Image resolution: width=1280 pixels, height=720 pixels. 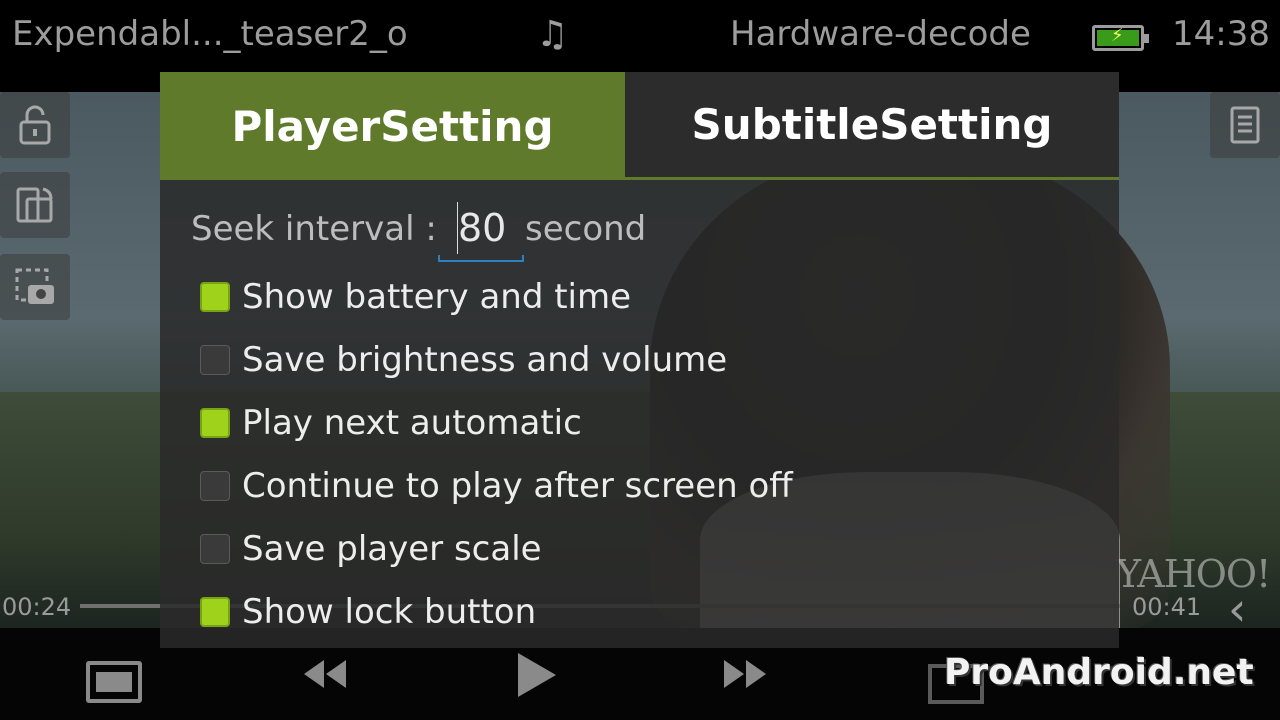 I want to click on option-label: Continue to play after screen off, so click(x=517, y=486).